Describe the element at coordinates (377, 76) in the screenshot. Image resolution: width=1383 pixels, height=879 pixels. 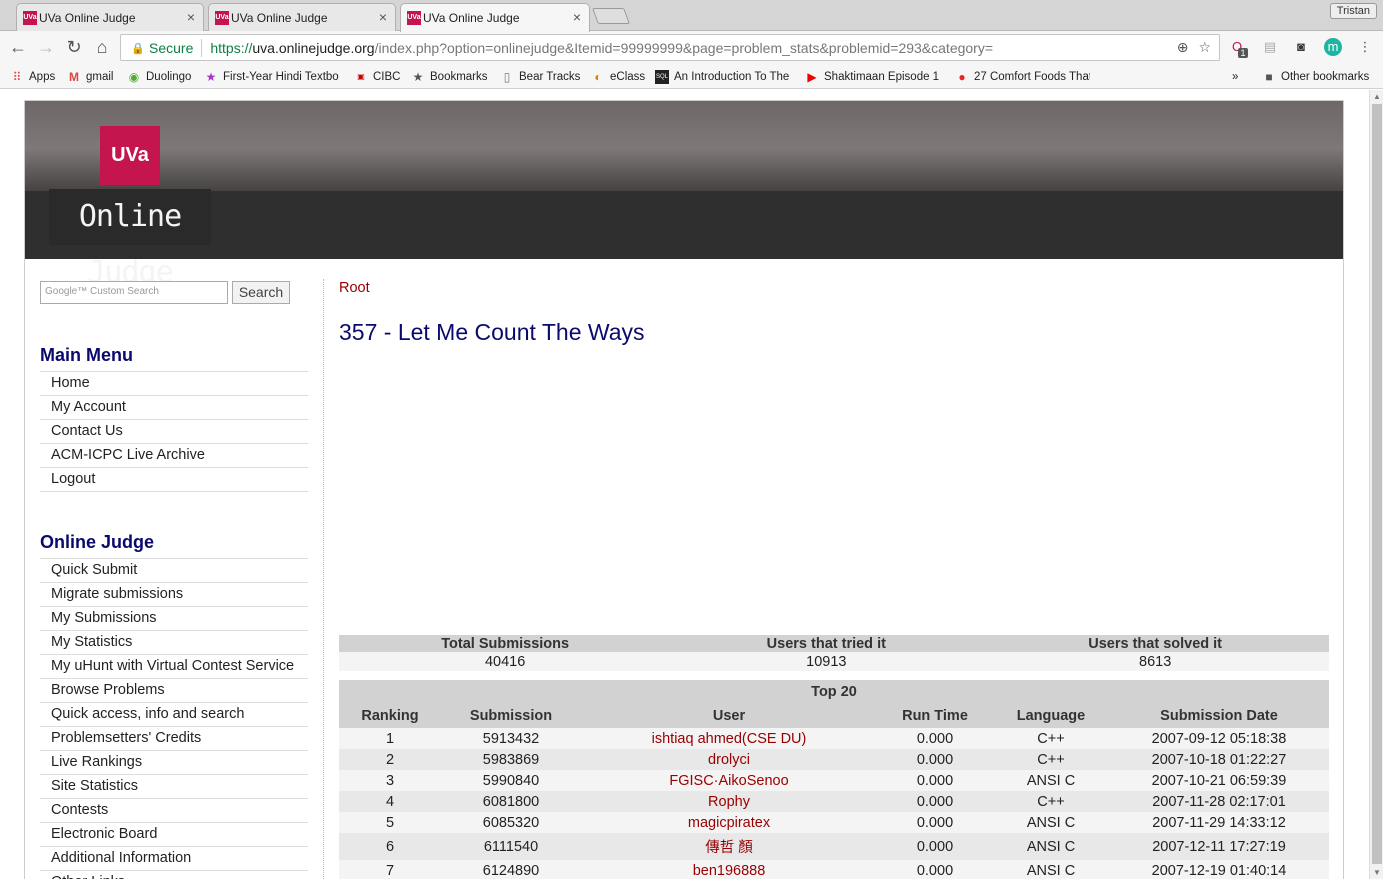
I see `bookmark-cibc: ▣ CIBC` at that location.